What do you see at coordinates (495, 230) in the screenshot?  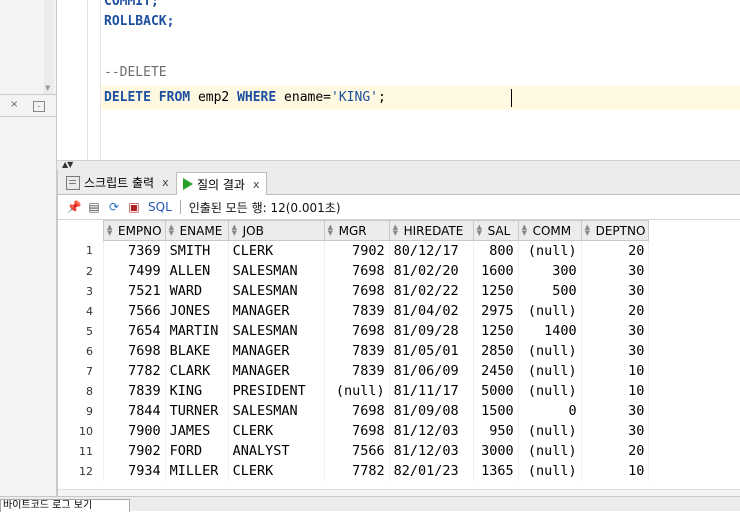 I see `column-header-sal: ▲ ▼ SAL` at bounding box center [495, 230].